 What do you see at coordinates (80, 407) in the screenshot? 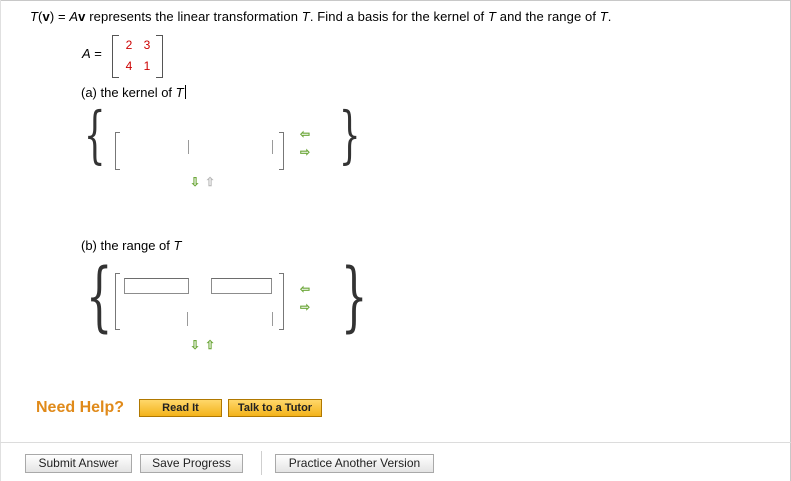
I see `need-help-label: Need Help?` at bounding box center [80, 407].